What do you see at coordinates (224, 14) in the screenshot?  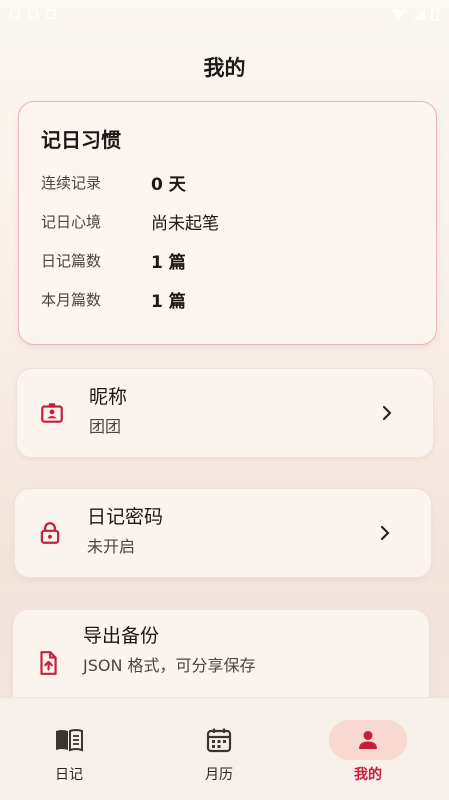 I see `status-bar` at bounding box center [224, 14].